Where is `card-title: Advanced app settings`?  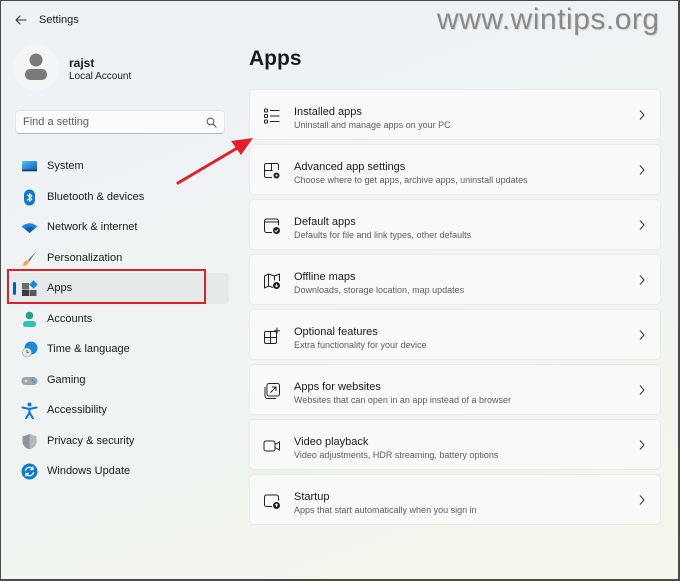 card-title: Advanced app settings is located at coordinates (350, 167).